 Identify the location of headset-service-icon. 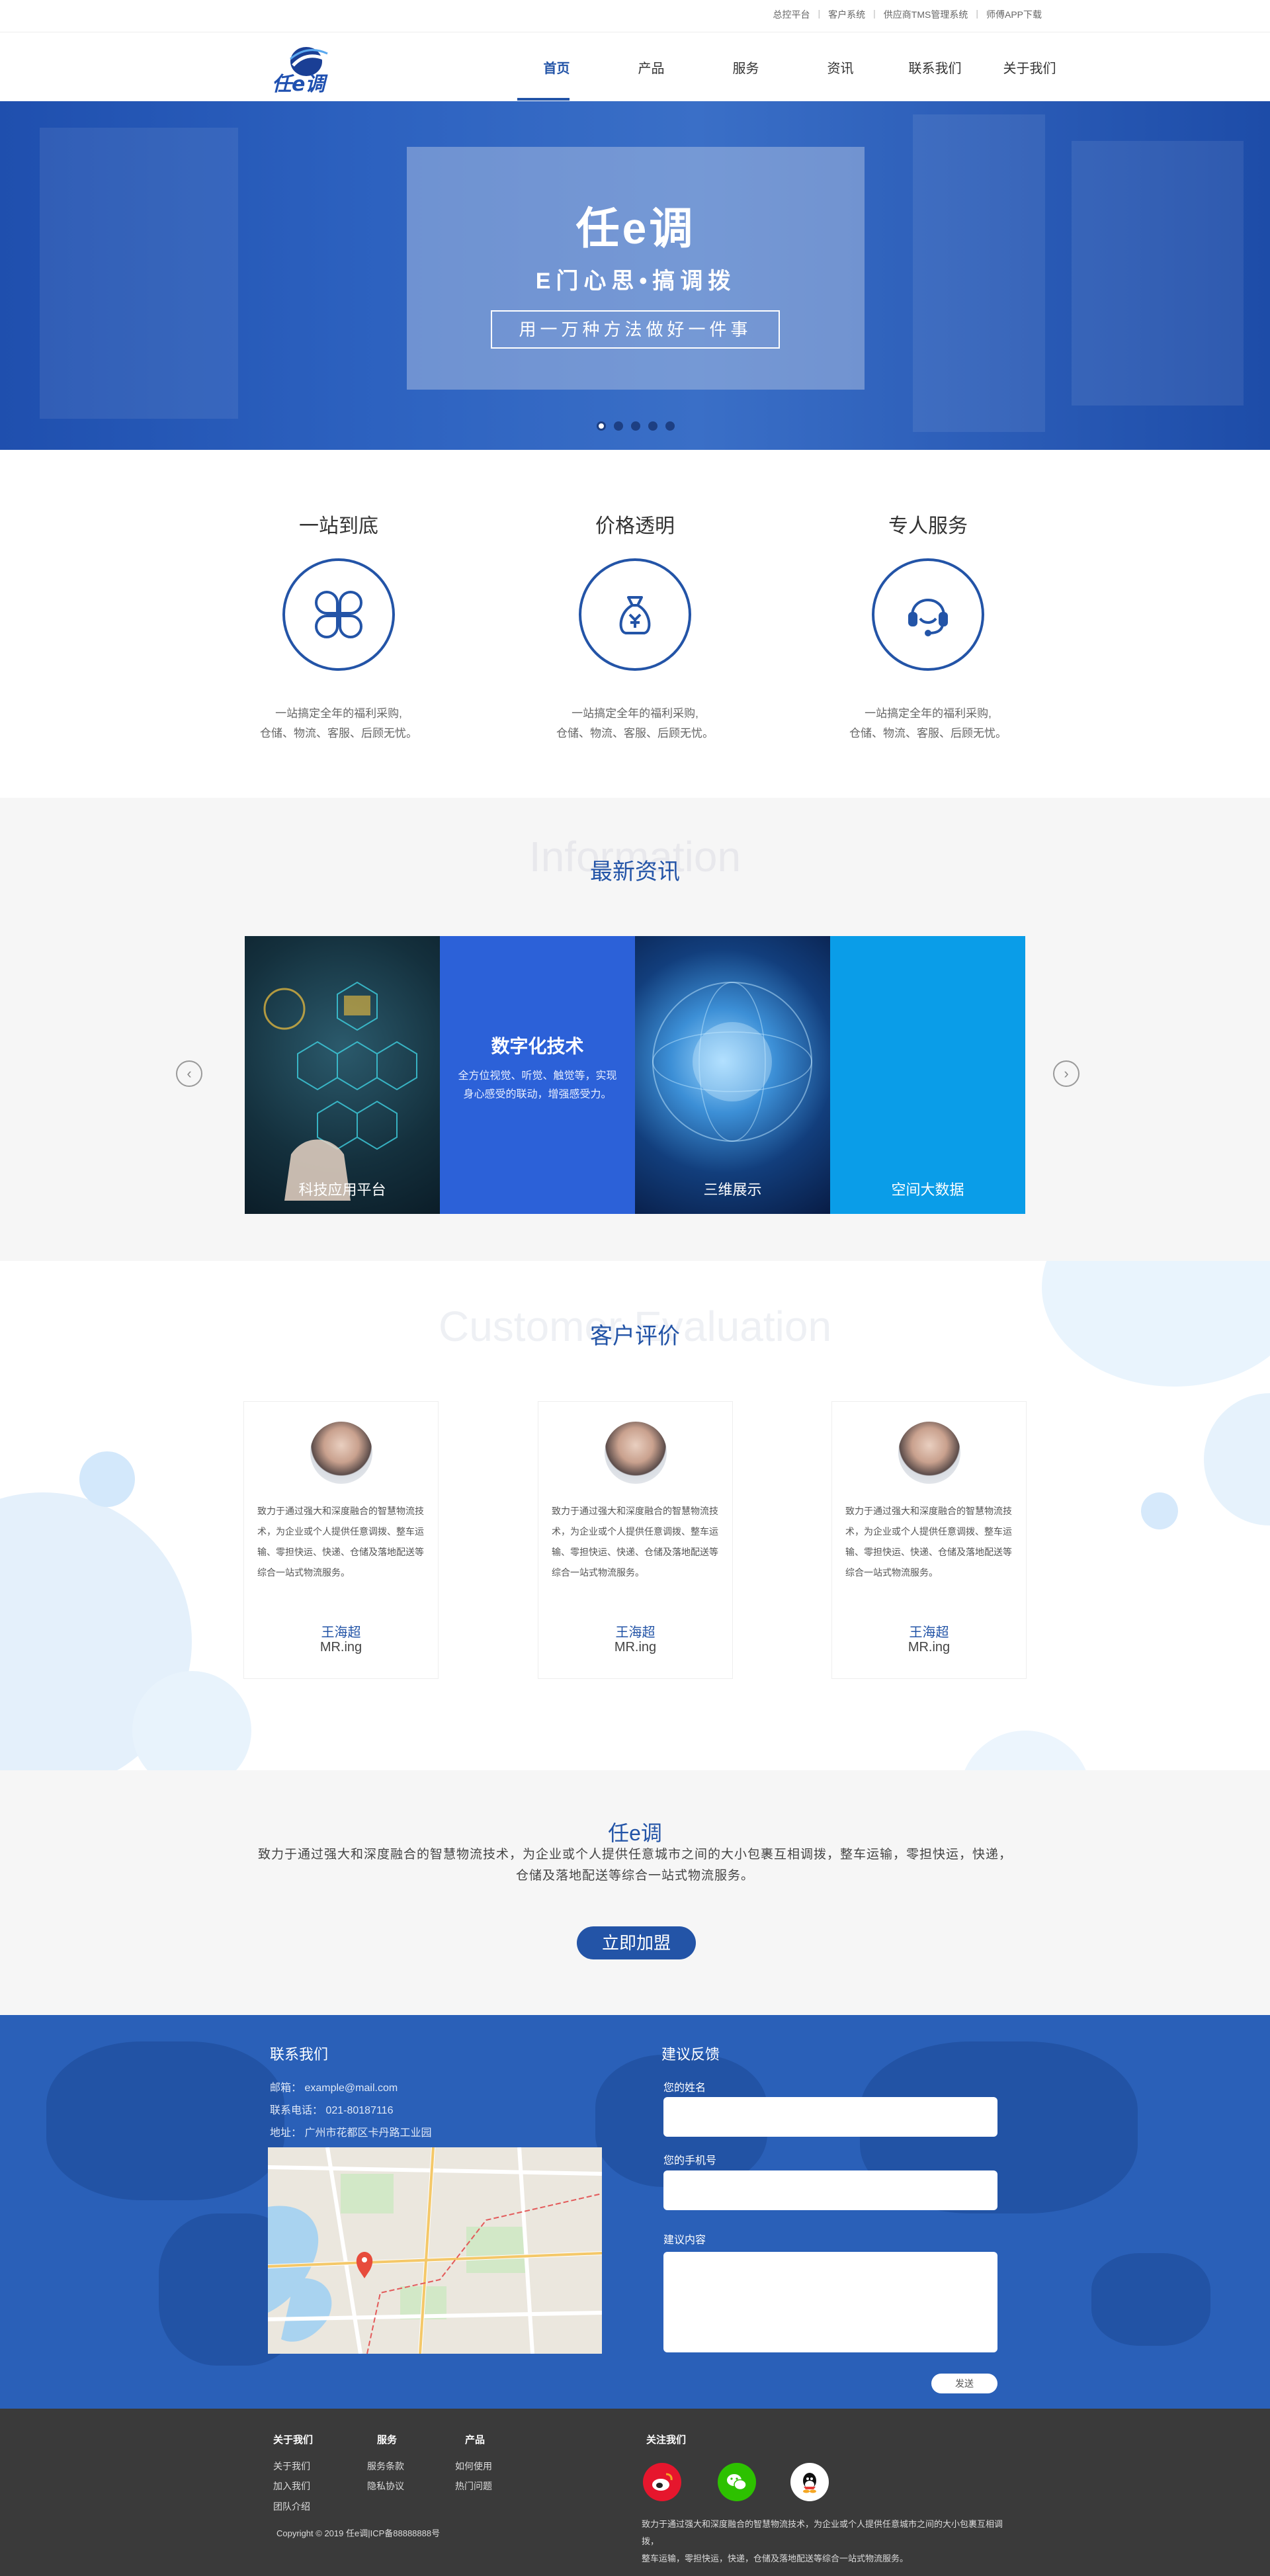
(928, 614).